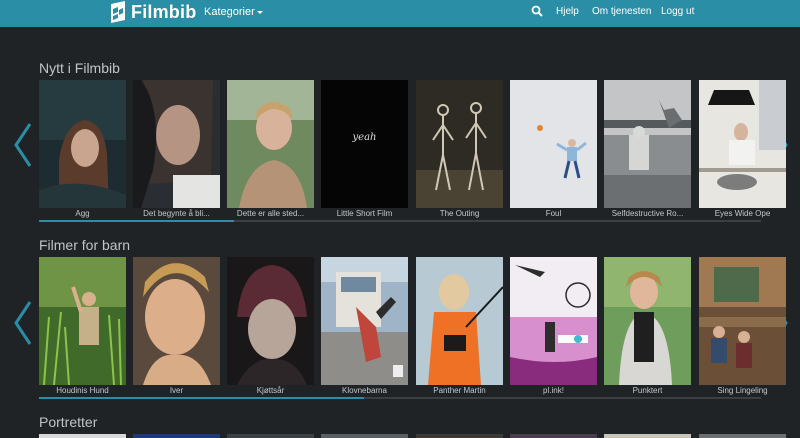  I want to click on film-card: Foul, so click(553, 149).